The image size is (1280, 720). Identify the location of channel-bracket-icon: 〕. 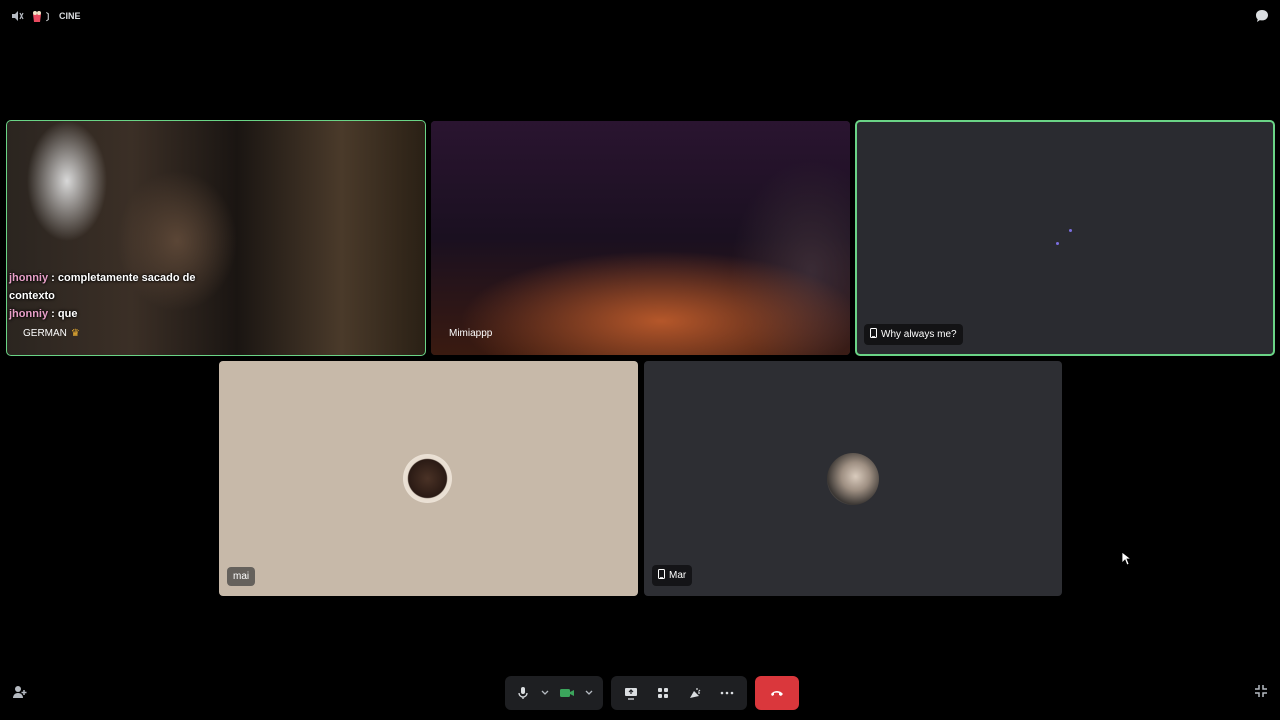
(51, 16).